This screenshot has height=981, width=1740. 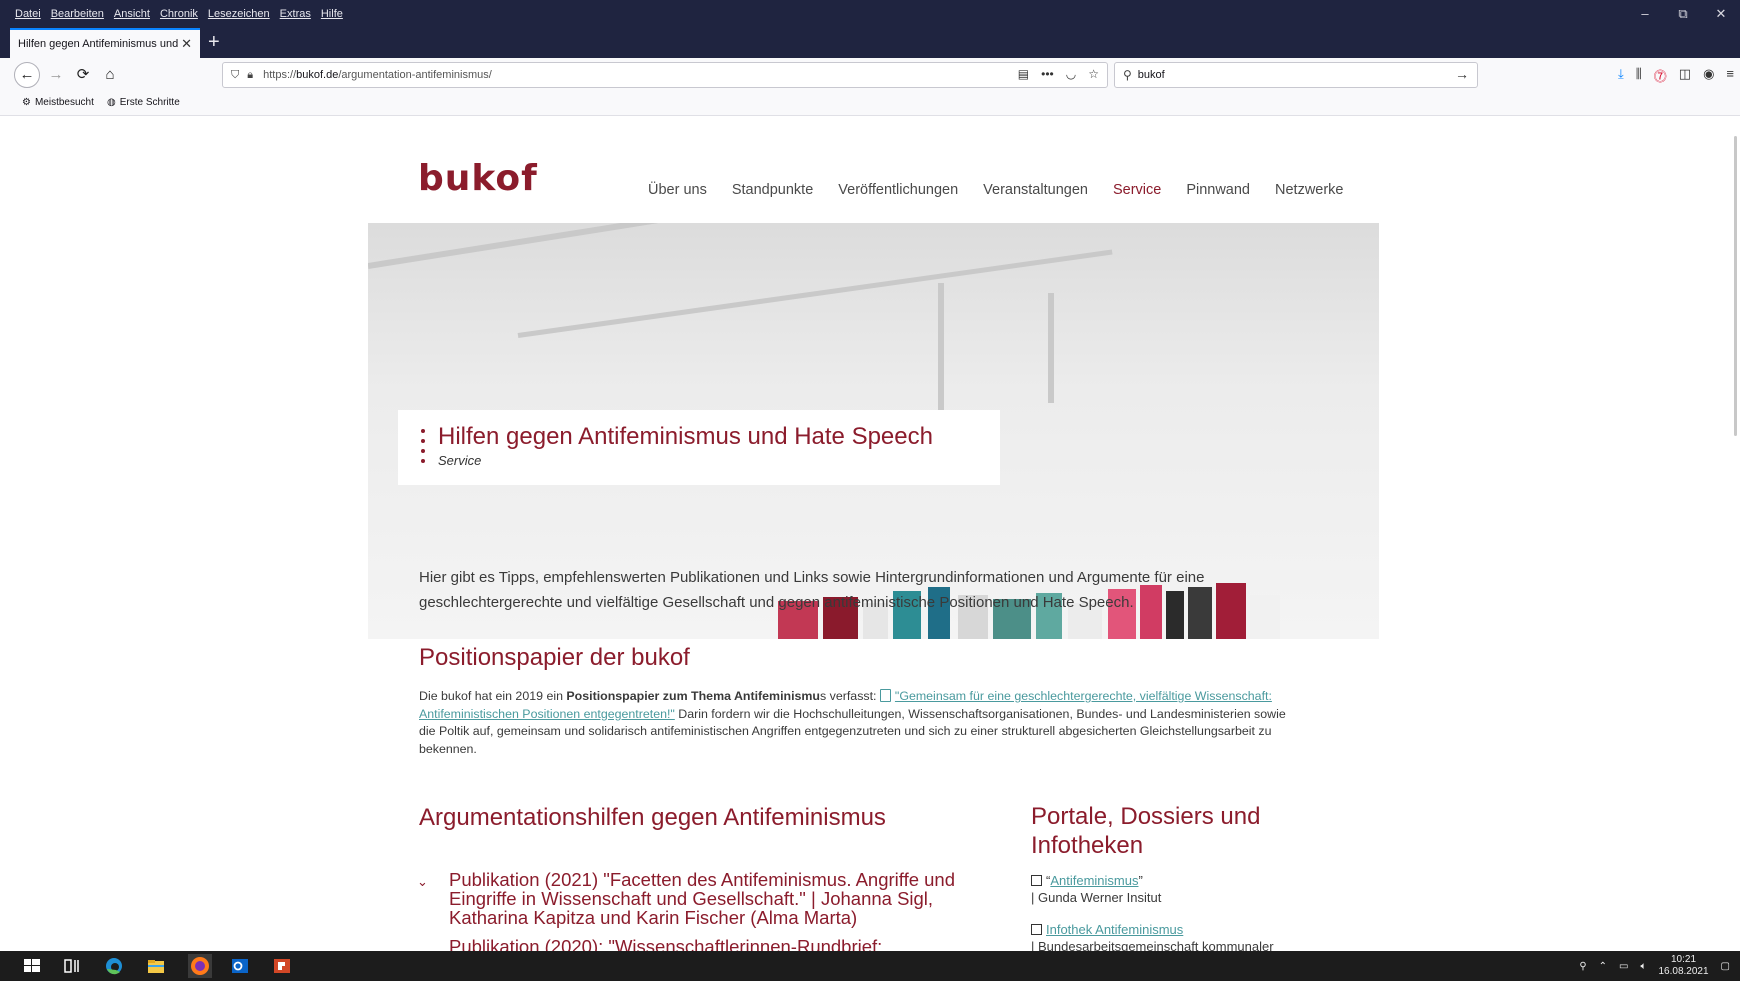 What do you see at coordinates (28, 14) in the screenshot?
I see `menu-datei: Datei` at bounding box center [28, 14].